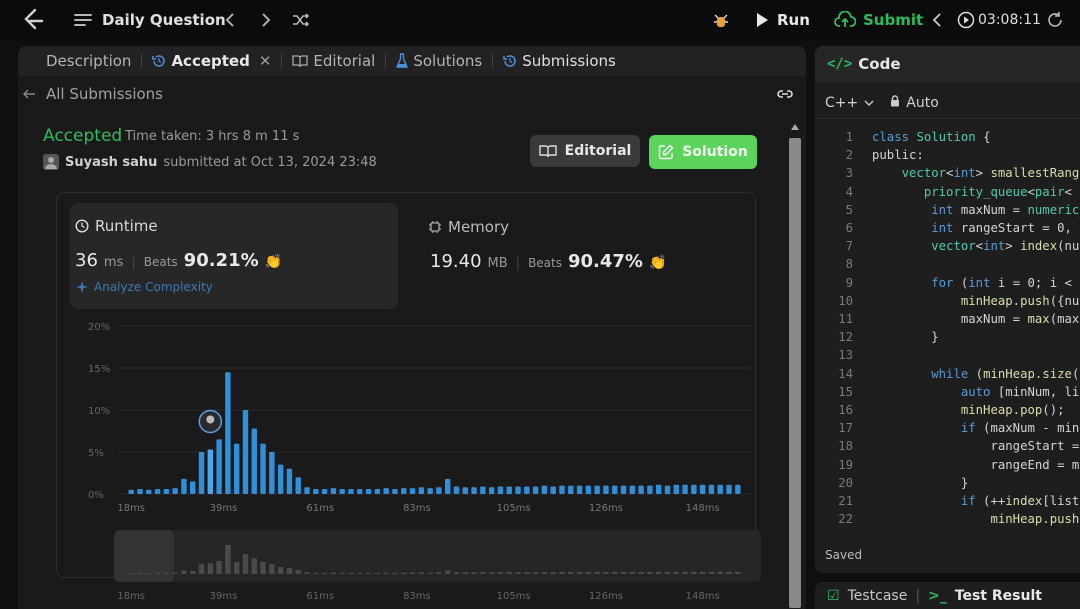  Describe the element at coordinates (869, 103) in the screenshot. I see `chevron-down-icon` at that location.